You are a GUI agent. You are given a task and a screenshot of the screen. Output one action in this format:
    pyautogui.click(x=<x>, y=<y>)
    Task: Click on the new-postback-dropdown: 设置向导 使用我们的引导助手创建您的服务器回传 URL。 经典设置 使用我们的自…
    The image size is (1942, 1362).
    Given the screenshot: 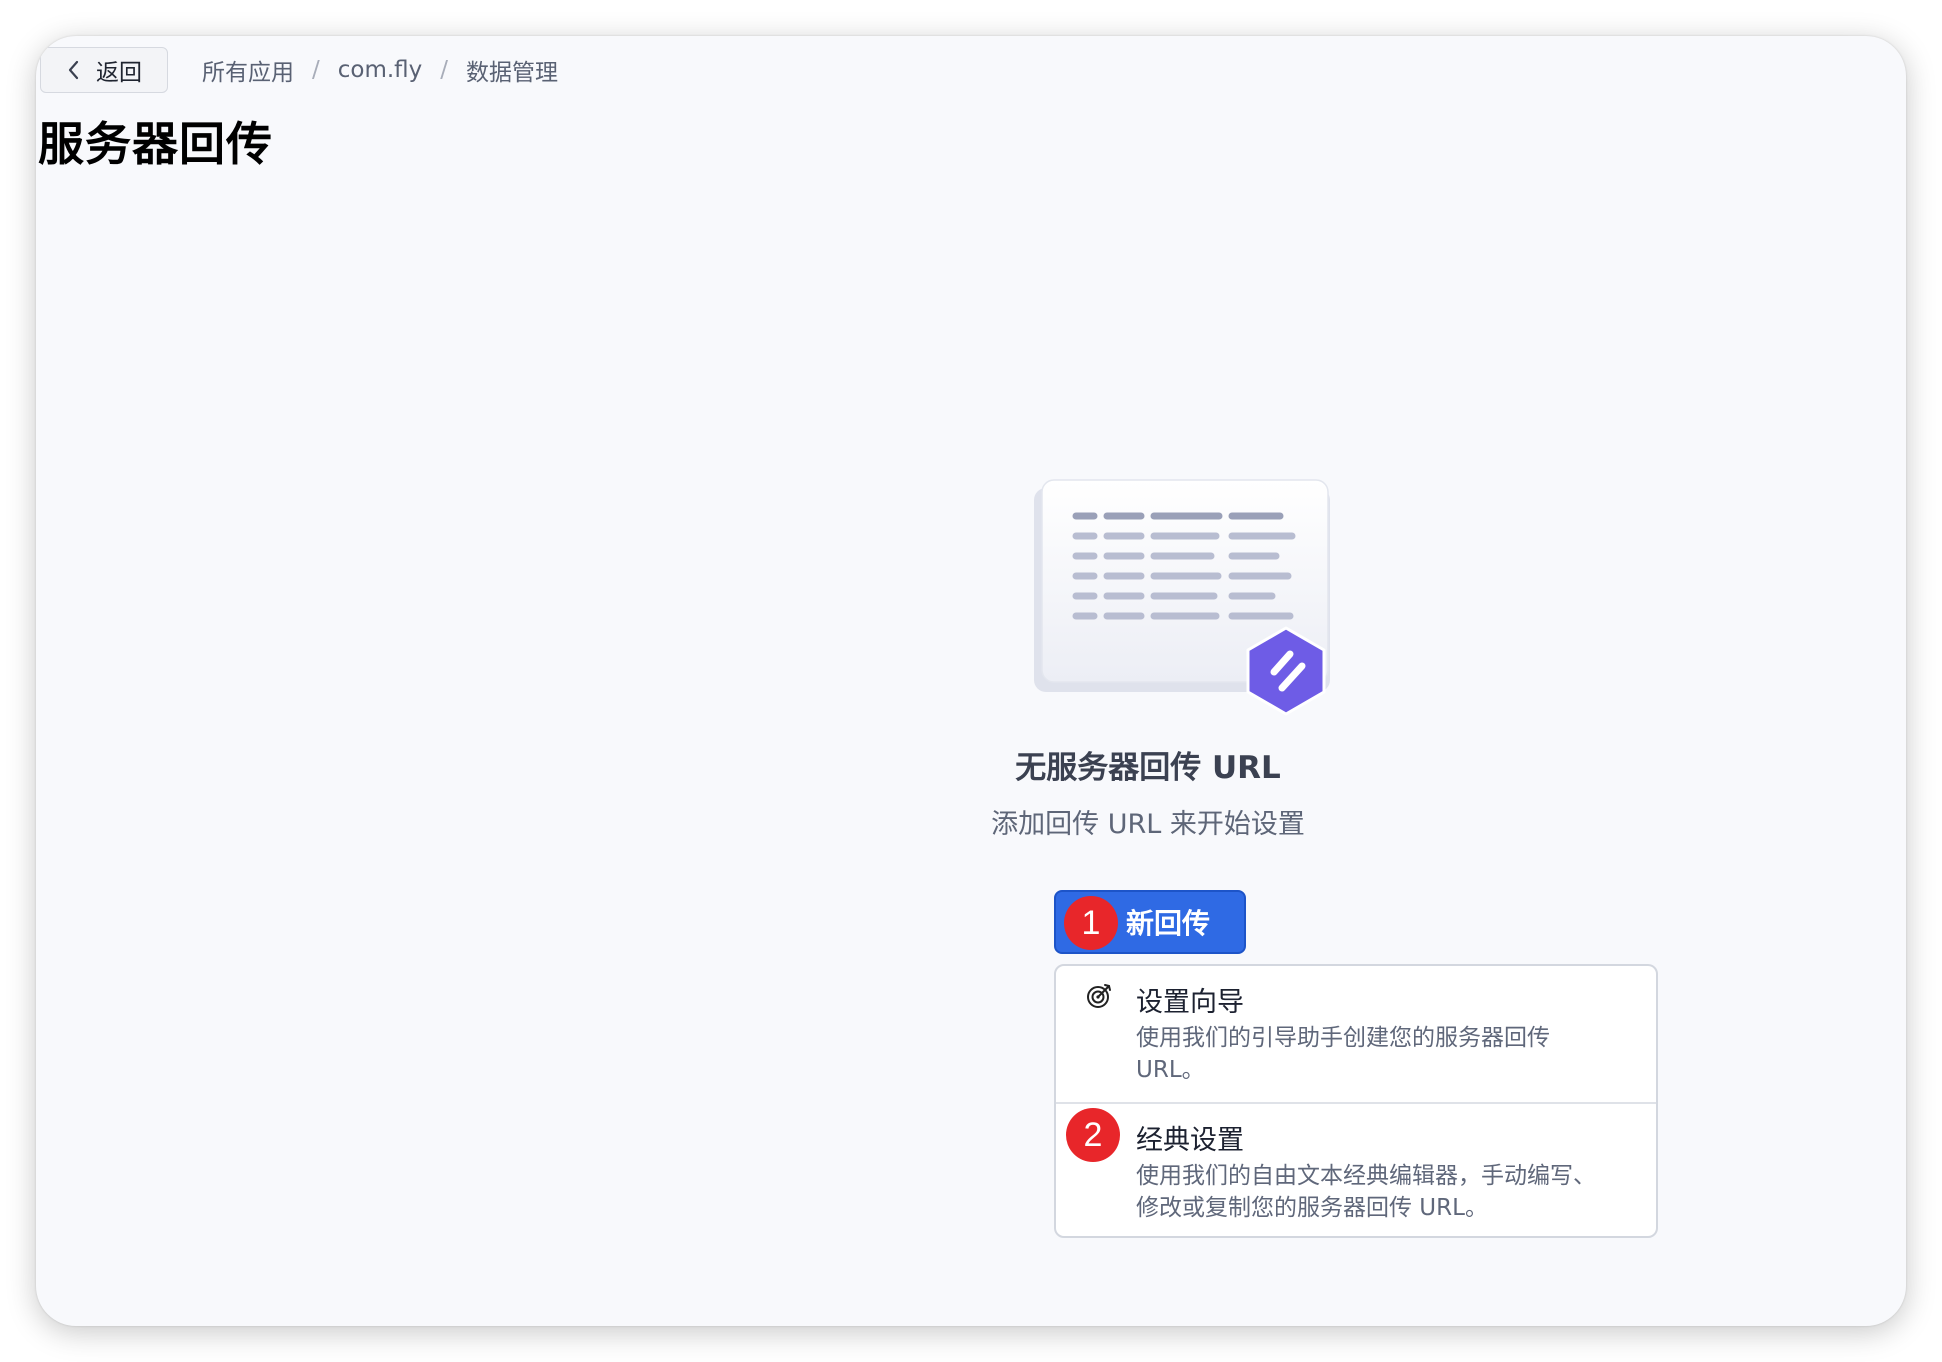 What is the action you would take?
    pyautogui.click(x=1356, y=1101)
    